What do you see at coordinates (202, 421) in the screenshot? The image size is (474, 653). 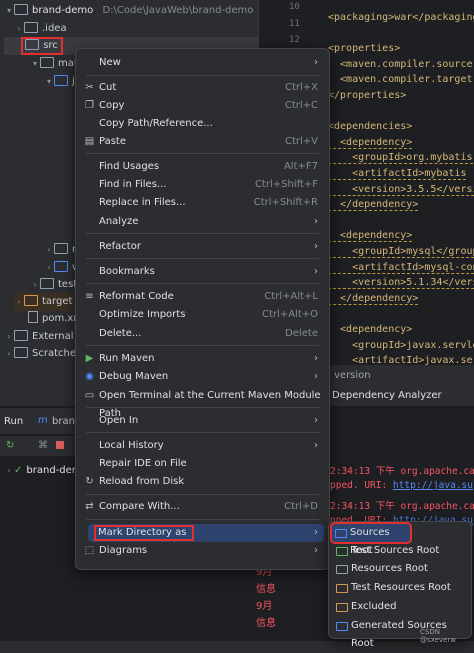 I see `menu-item-open-in: Open In ›` at bounding box center [202, 421].